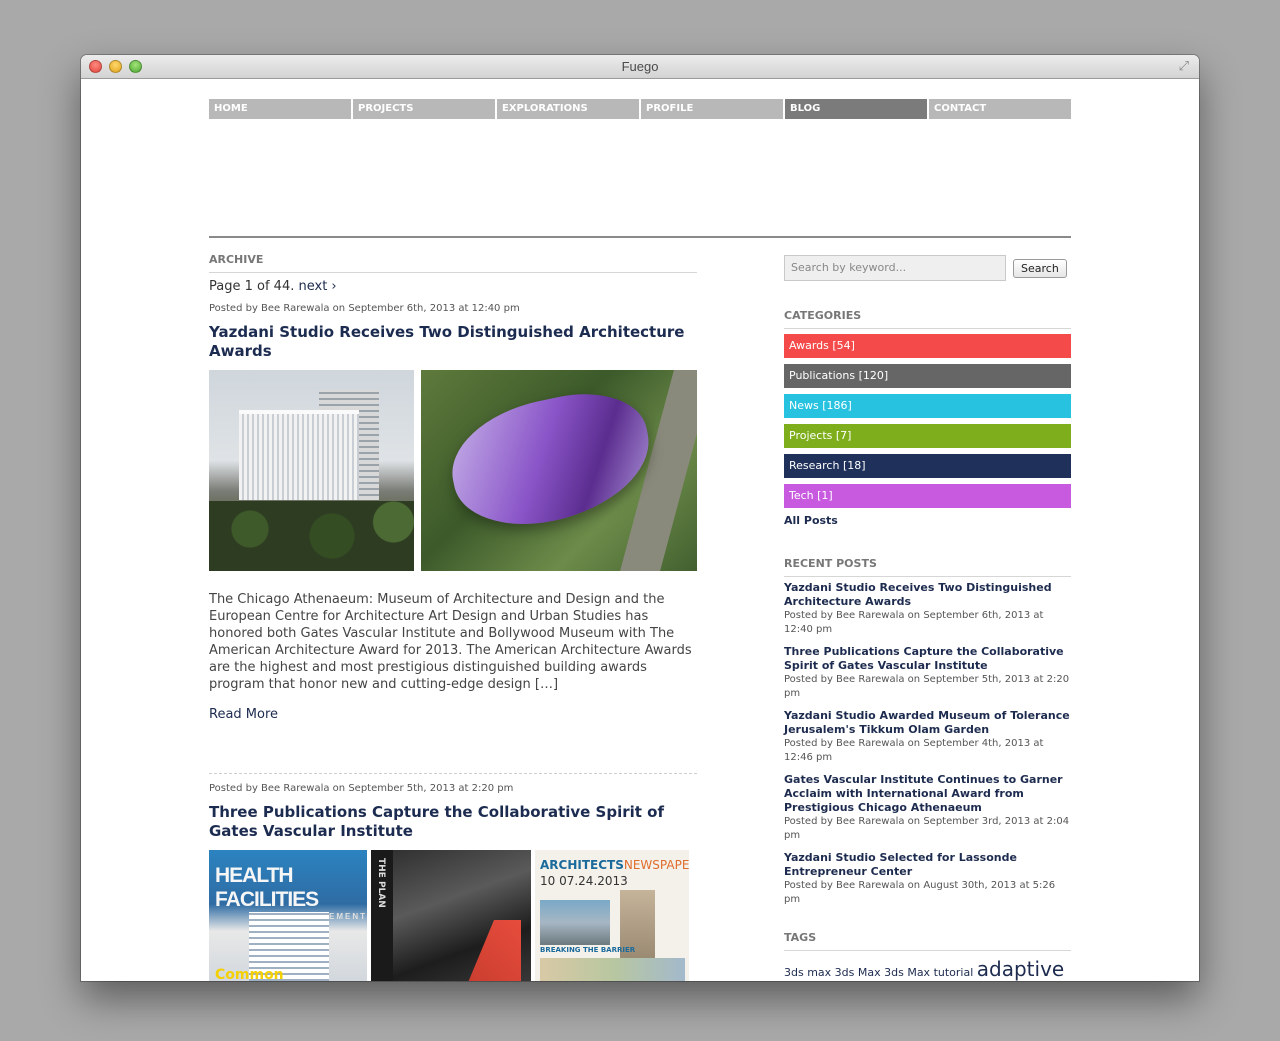  I want to click on title-bar: Fuego ⤢, so click(640, 67).